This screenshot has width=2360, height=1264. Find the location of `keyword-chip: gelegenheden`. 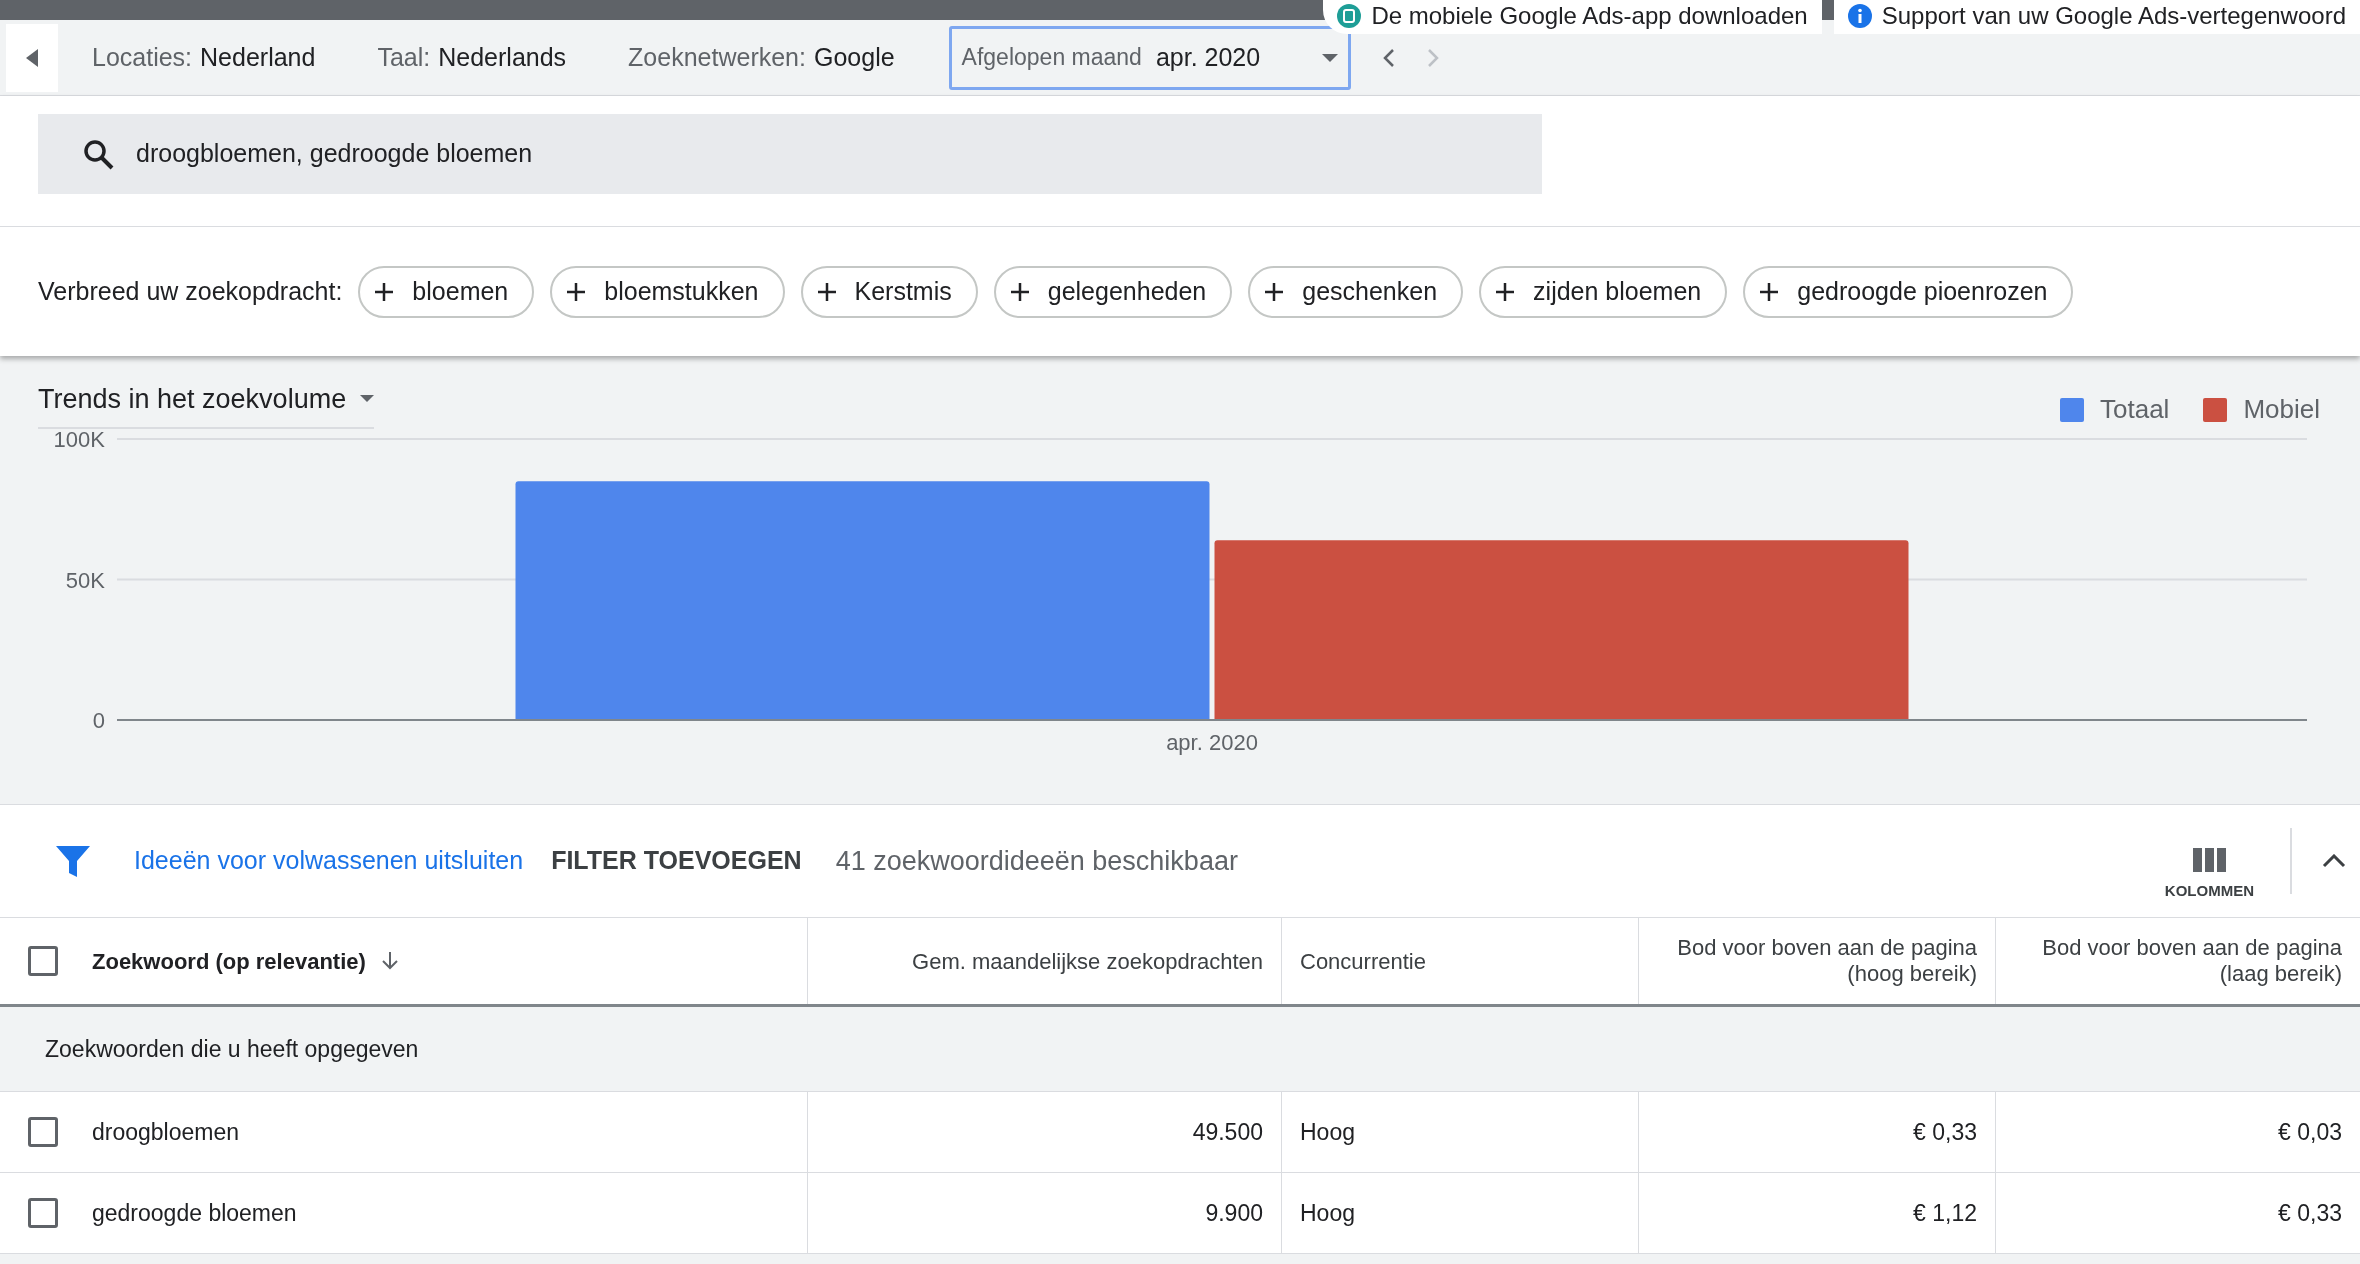

keyword-chip: gelegenheden is located at coordinates (1113, 291).